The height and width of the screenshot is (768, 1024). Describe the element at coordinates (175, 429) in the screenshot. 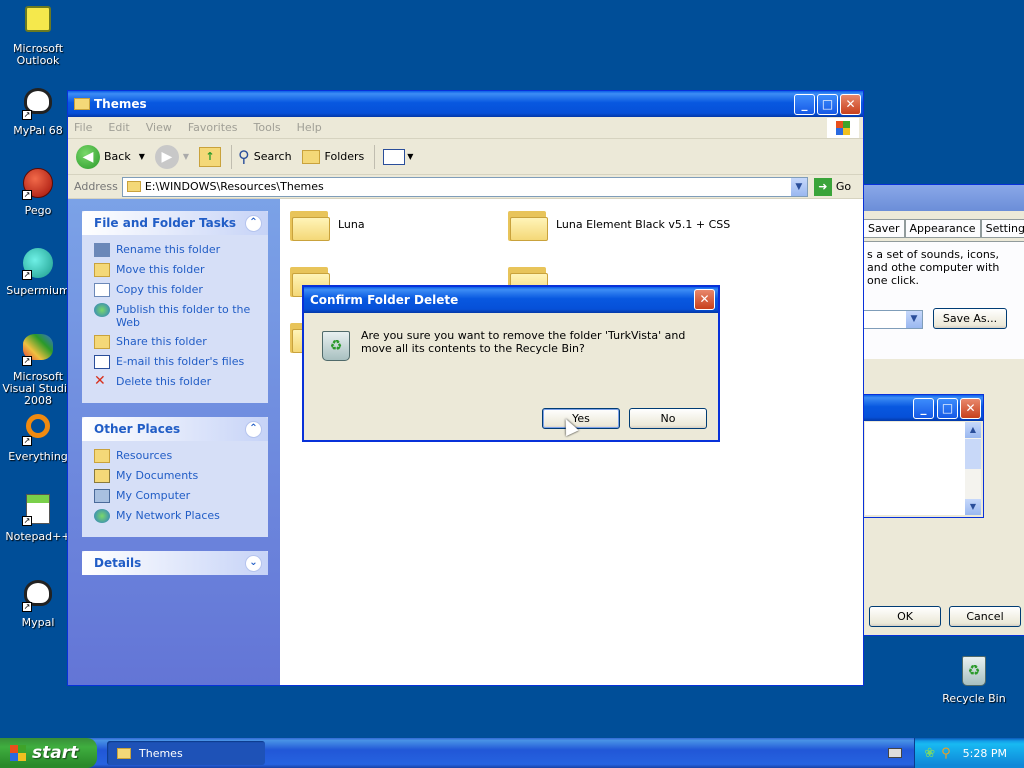

I see `panel-header: Other Places ⌃` at that location.